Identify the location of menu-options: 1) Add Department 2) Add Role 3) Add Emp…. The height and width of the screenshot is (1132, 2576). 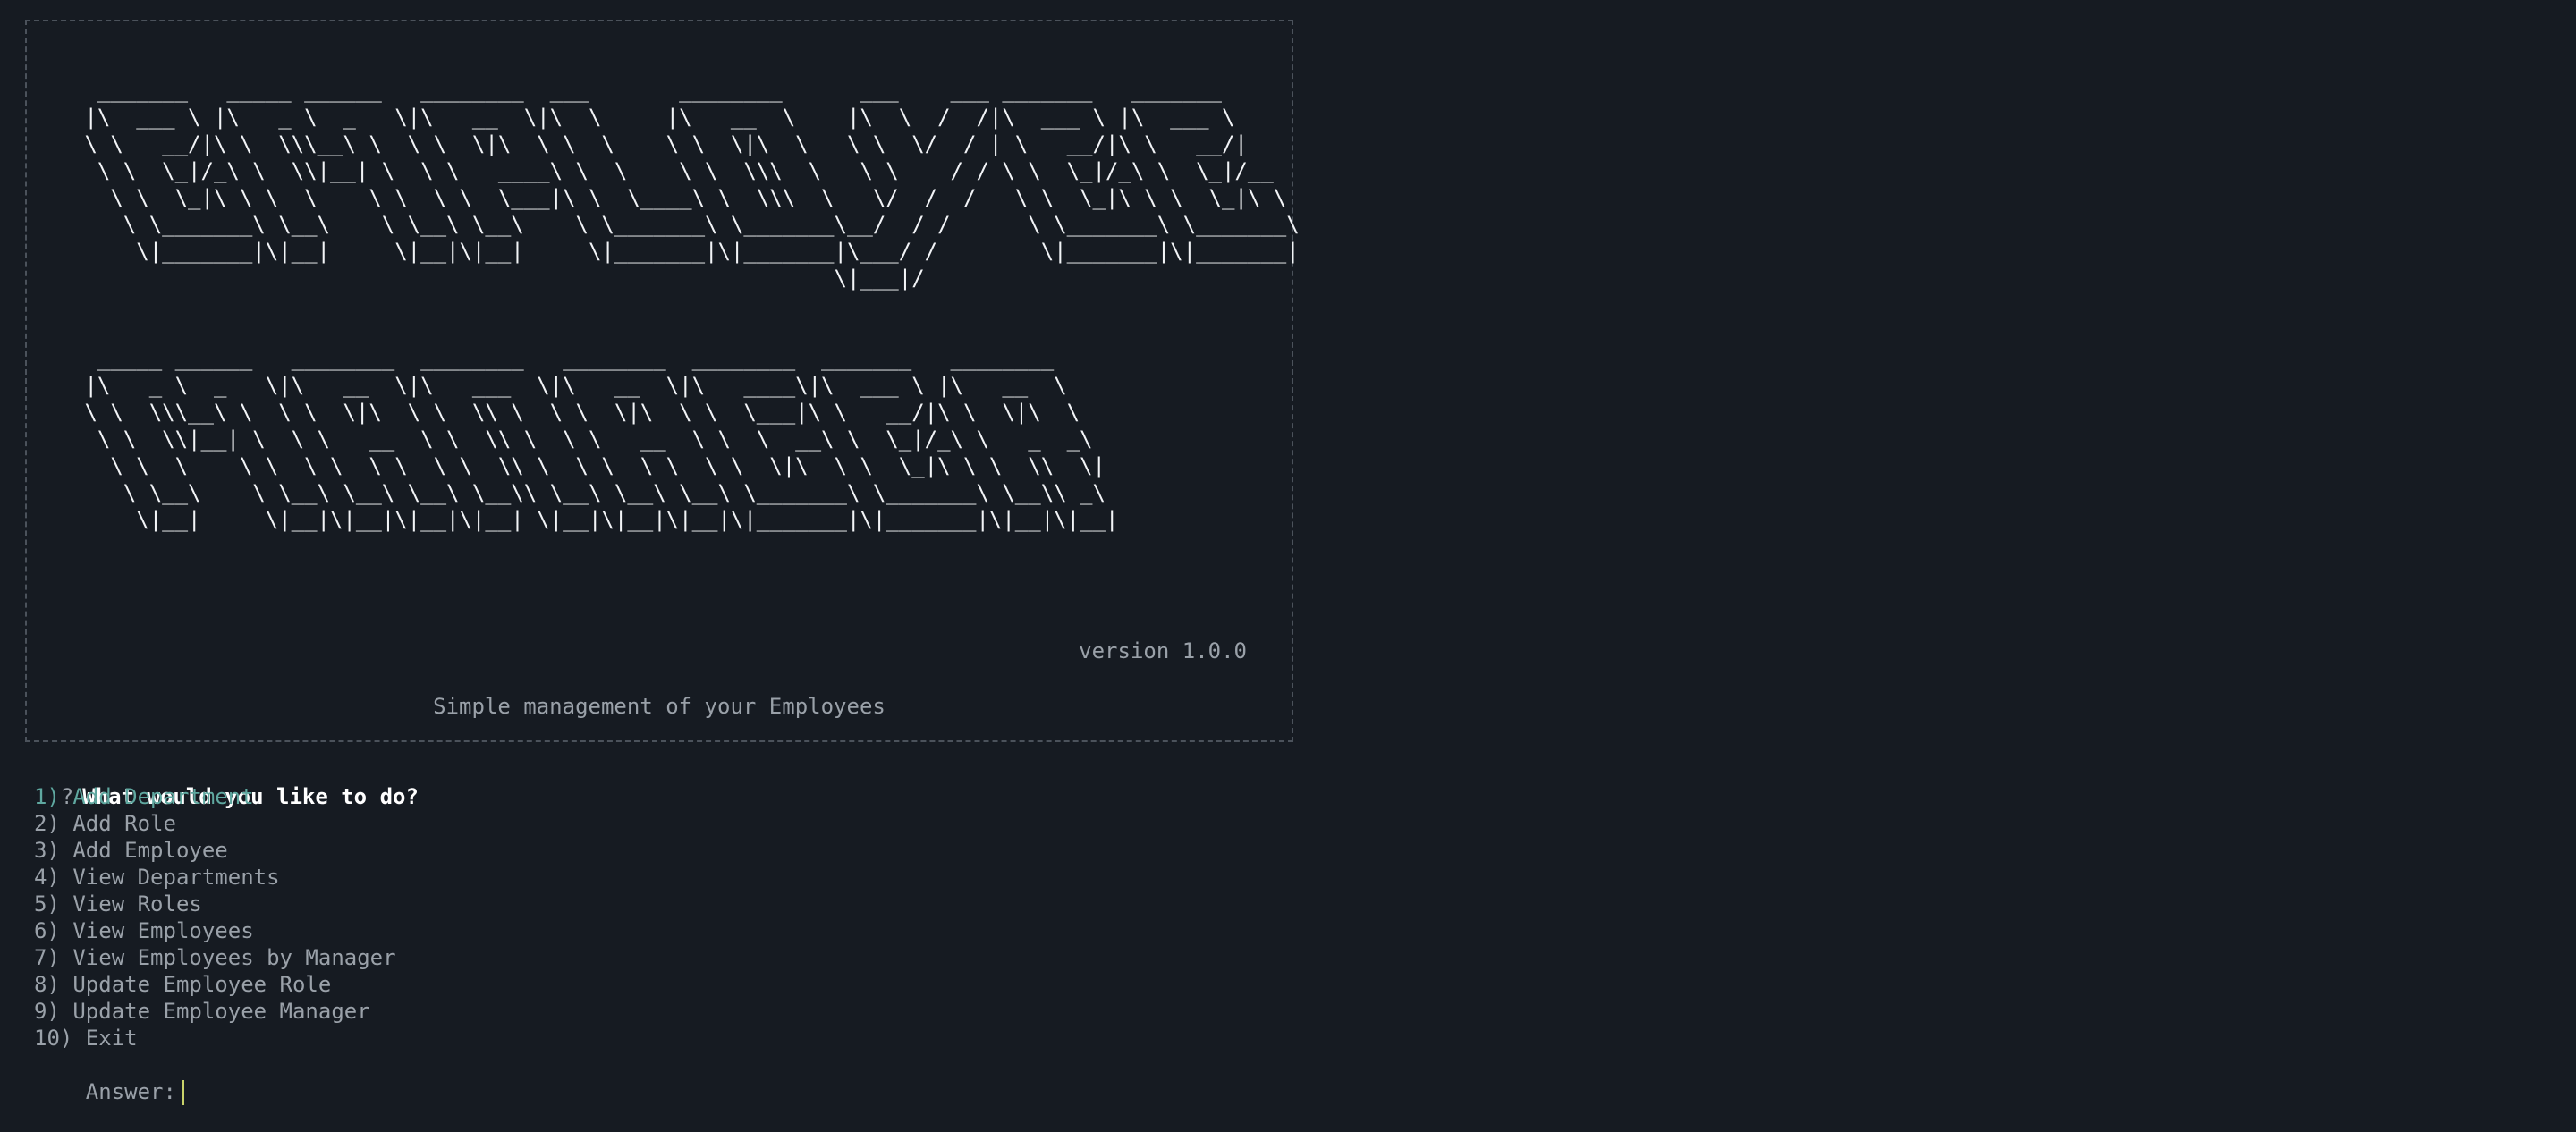
(215, 917).